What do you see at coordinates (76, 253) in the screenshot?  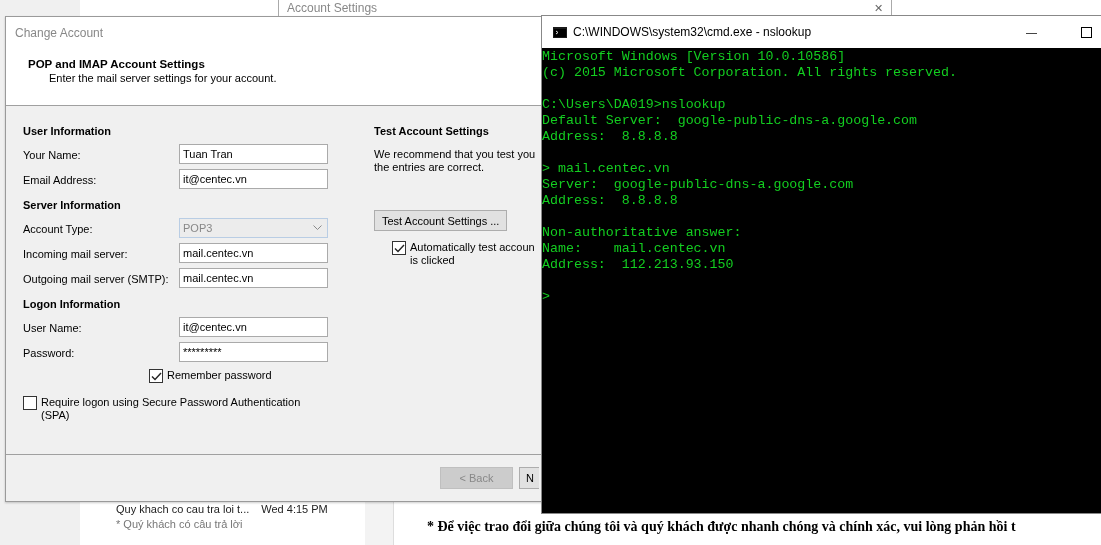 I see `field-label: Incoming mail server:` at bounding box center [76, 253].